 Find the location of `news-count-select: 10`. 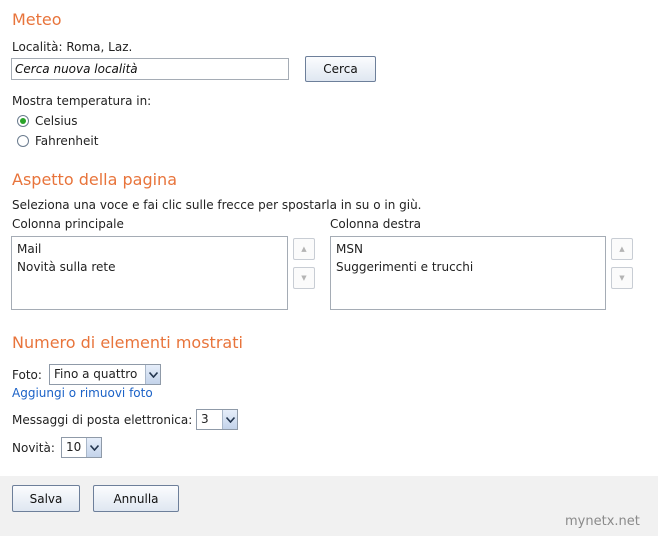

news-count-select: 10 is located at coordinates (81, 447).